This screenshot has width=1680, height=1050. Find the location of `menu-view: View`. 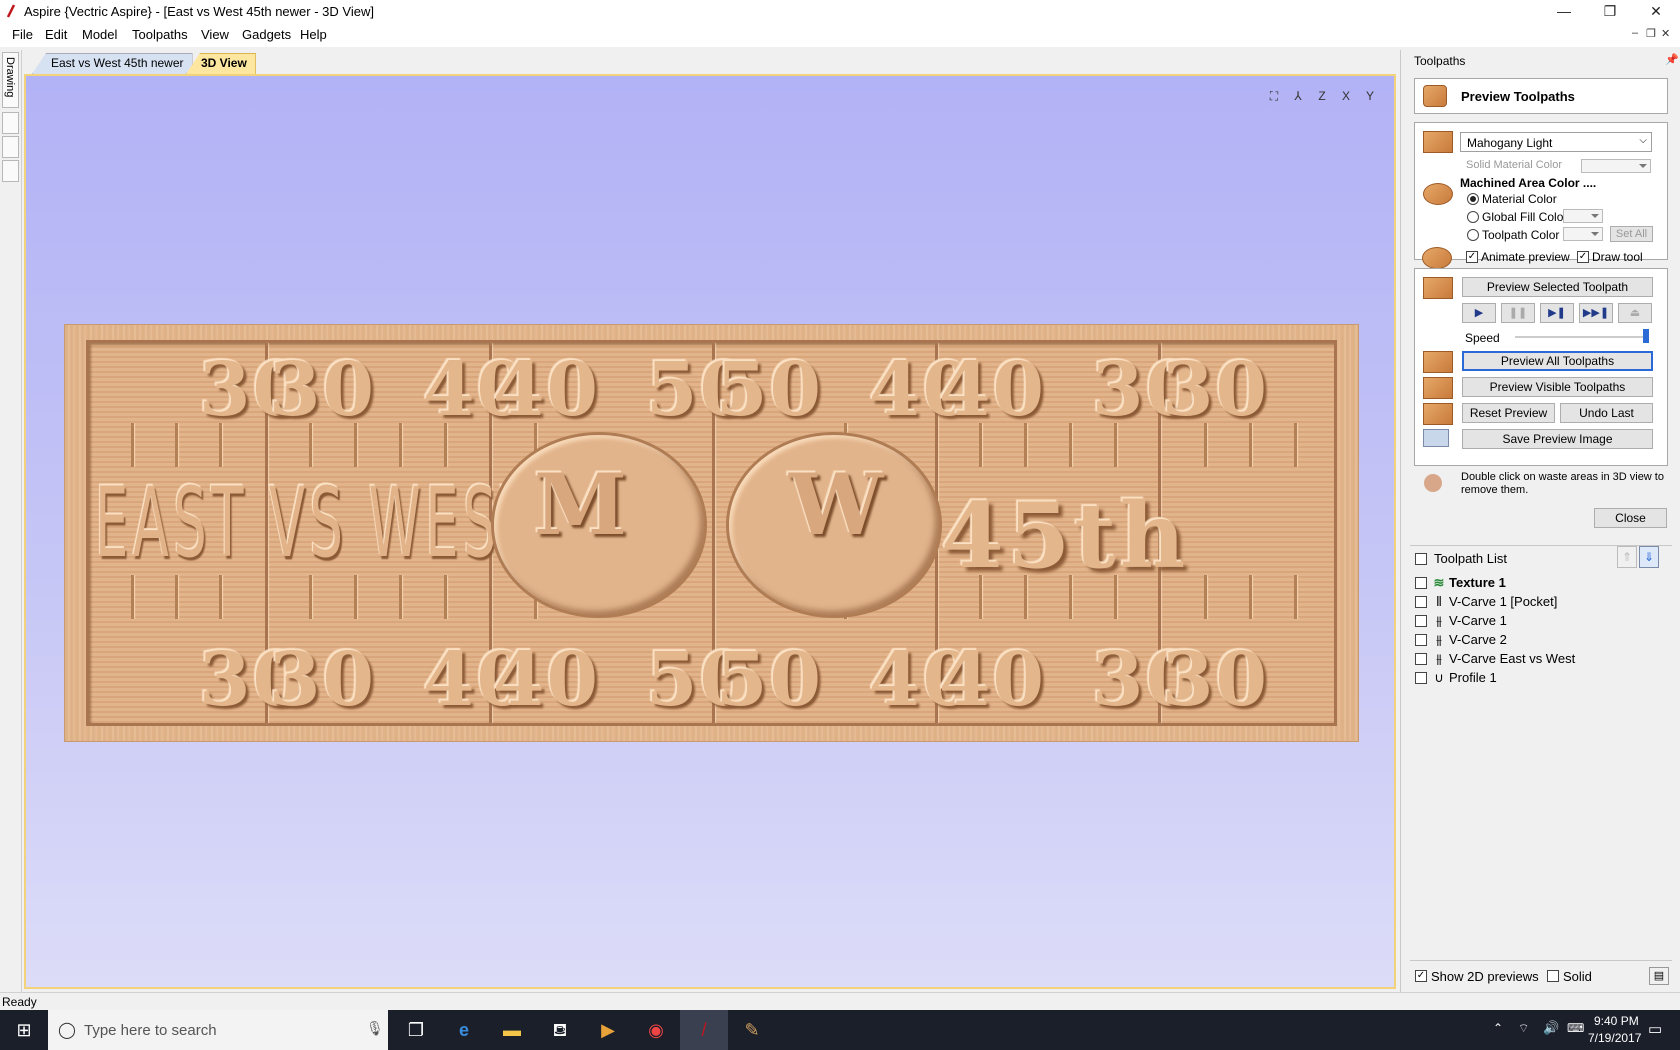

menu-view: View is located at coordinates (215, 35).